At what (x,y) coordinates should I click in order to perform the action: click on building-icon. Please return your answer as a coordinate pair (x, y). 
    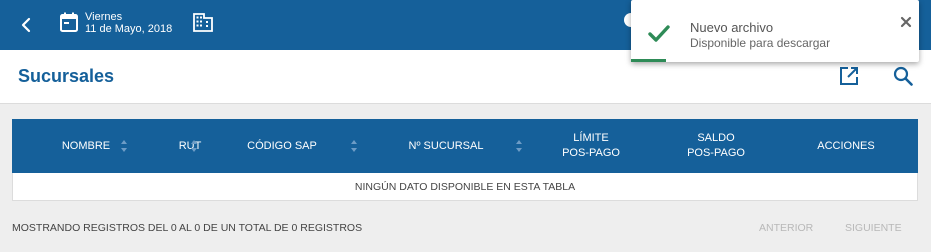
    Looking at the image, I should click on (203, 22).